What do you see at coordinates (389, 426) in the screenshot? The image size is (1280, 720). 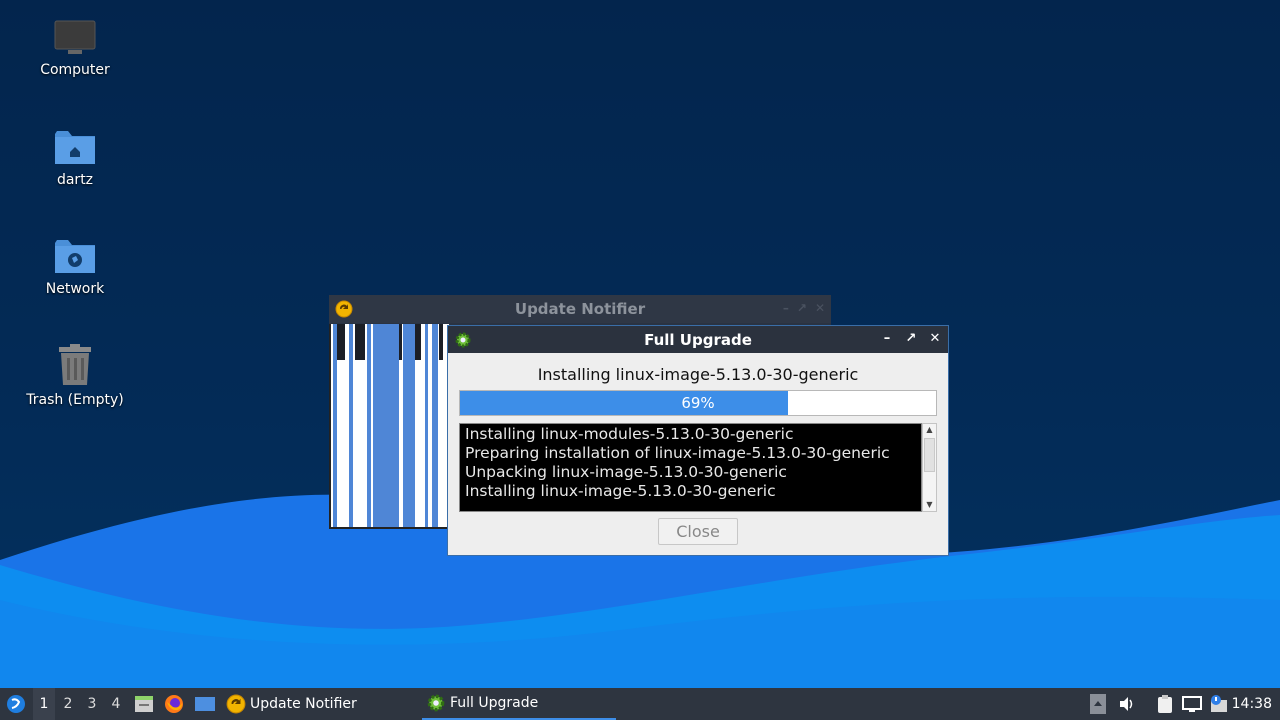 I see `update-notifier-content` at bounding box center [389, 426].